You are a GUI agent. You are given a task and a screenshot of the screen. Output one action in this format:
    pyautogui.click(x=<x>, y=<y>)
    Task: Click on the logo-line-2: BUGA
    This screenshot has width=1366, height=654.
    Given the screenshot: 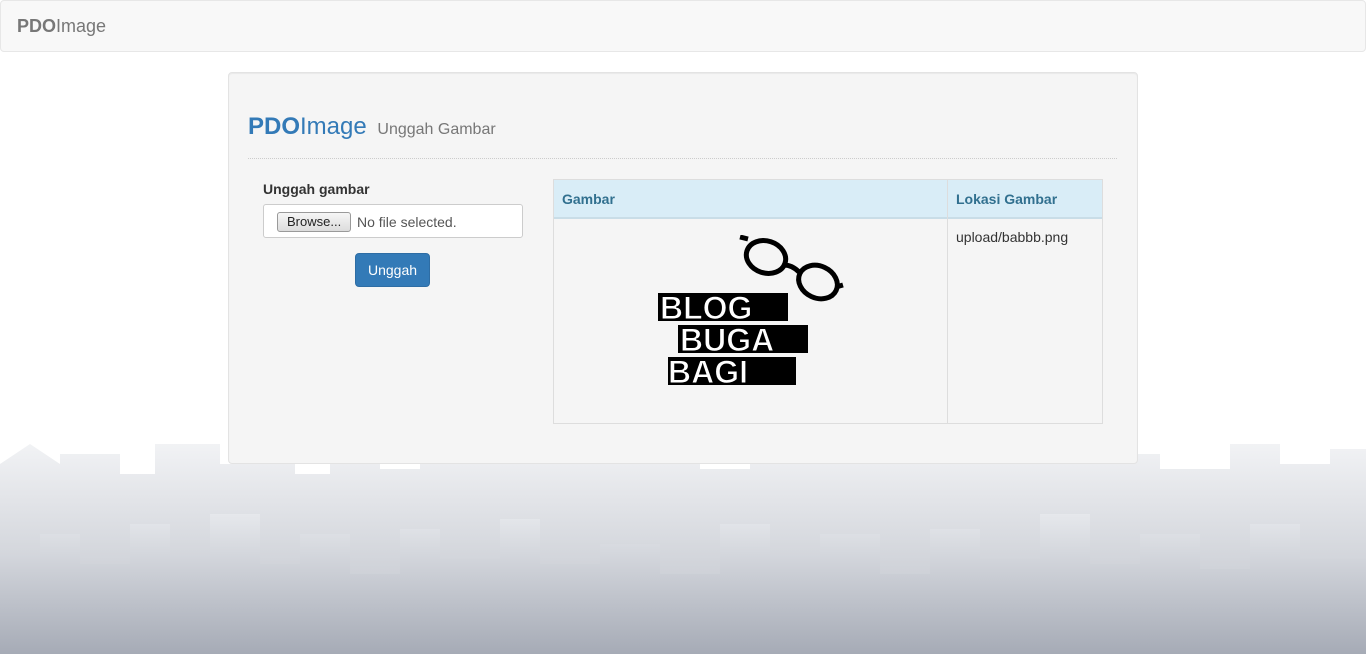 What is the action you would take?
    pyautogui.click(x=727, y=340)
    